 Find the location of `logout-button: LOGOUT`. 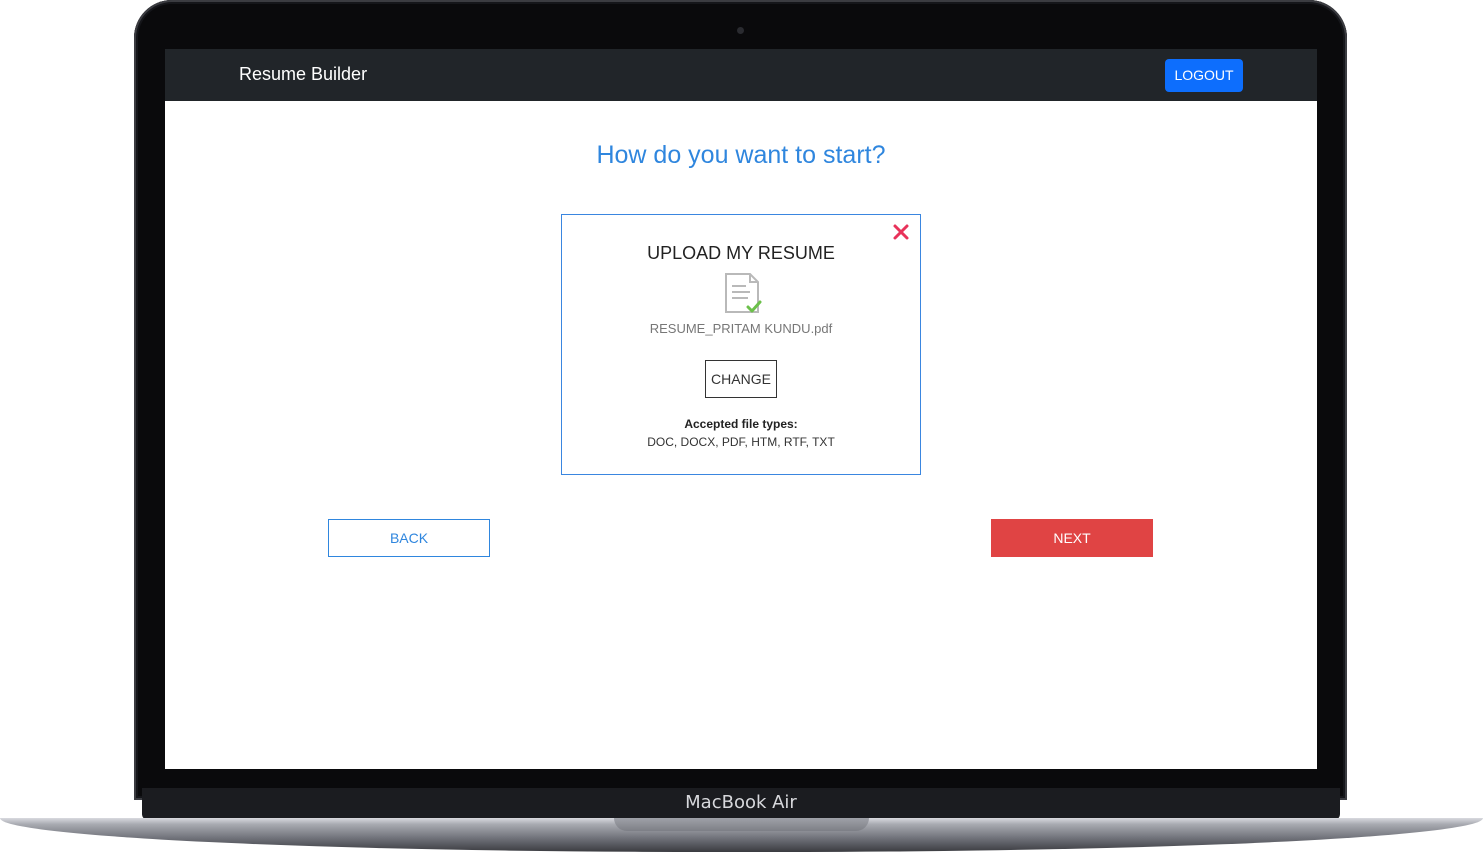

logout-button: LOGOUT is located at coordinates (1204, 75).